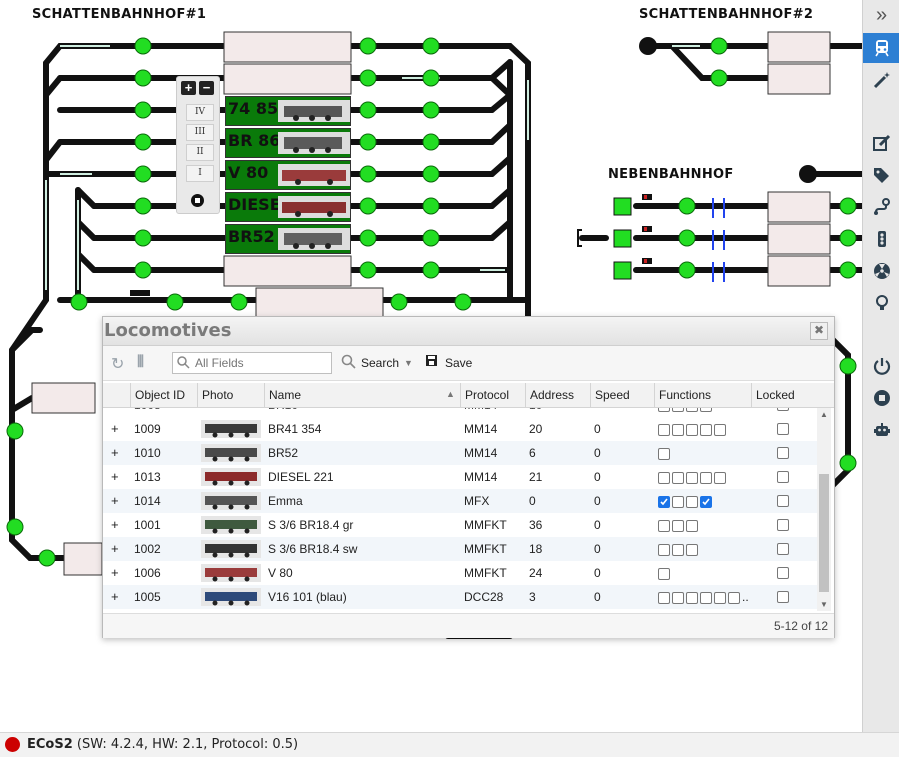  I want to click on column-header-object-id: Object ID, so click(163, 395).